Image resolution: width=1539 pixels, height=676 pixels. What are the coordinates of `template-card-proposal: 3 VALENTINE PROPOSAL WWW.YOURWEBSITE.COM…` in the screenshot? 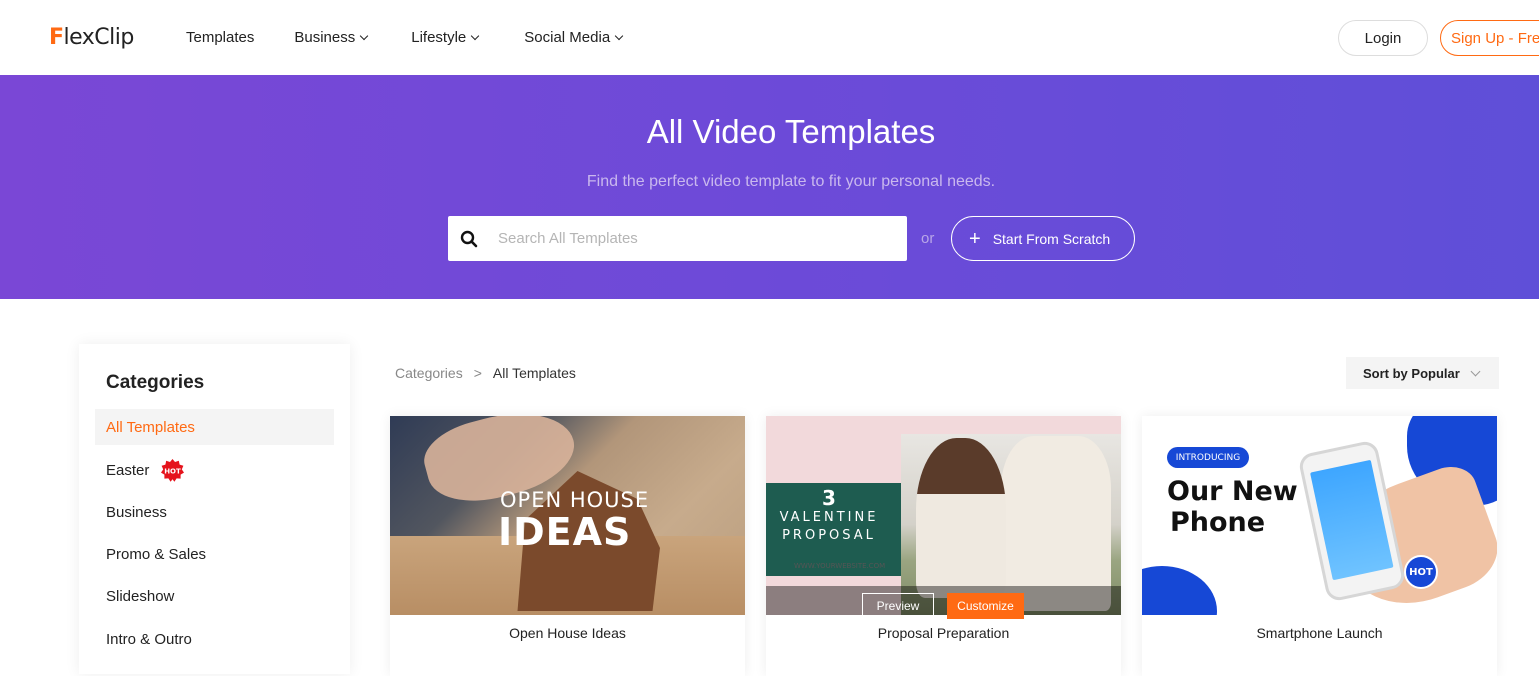 It's located at (943, 546).